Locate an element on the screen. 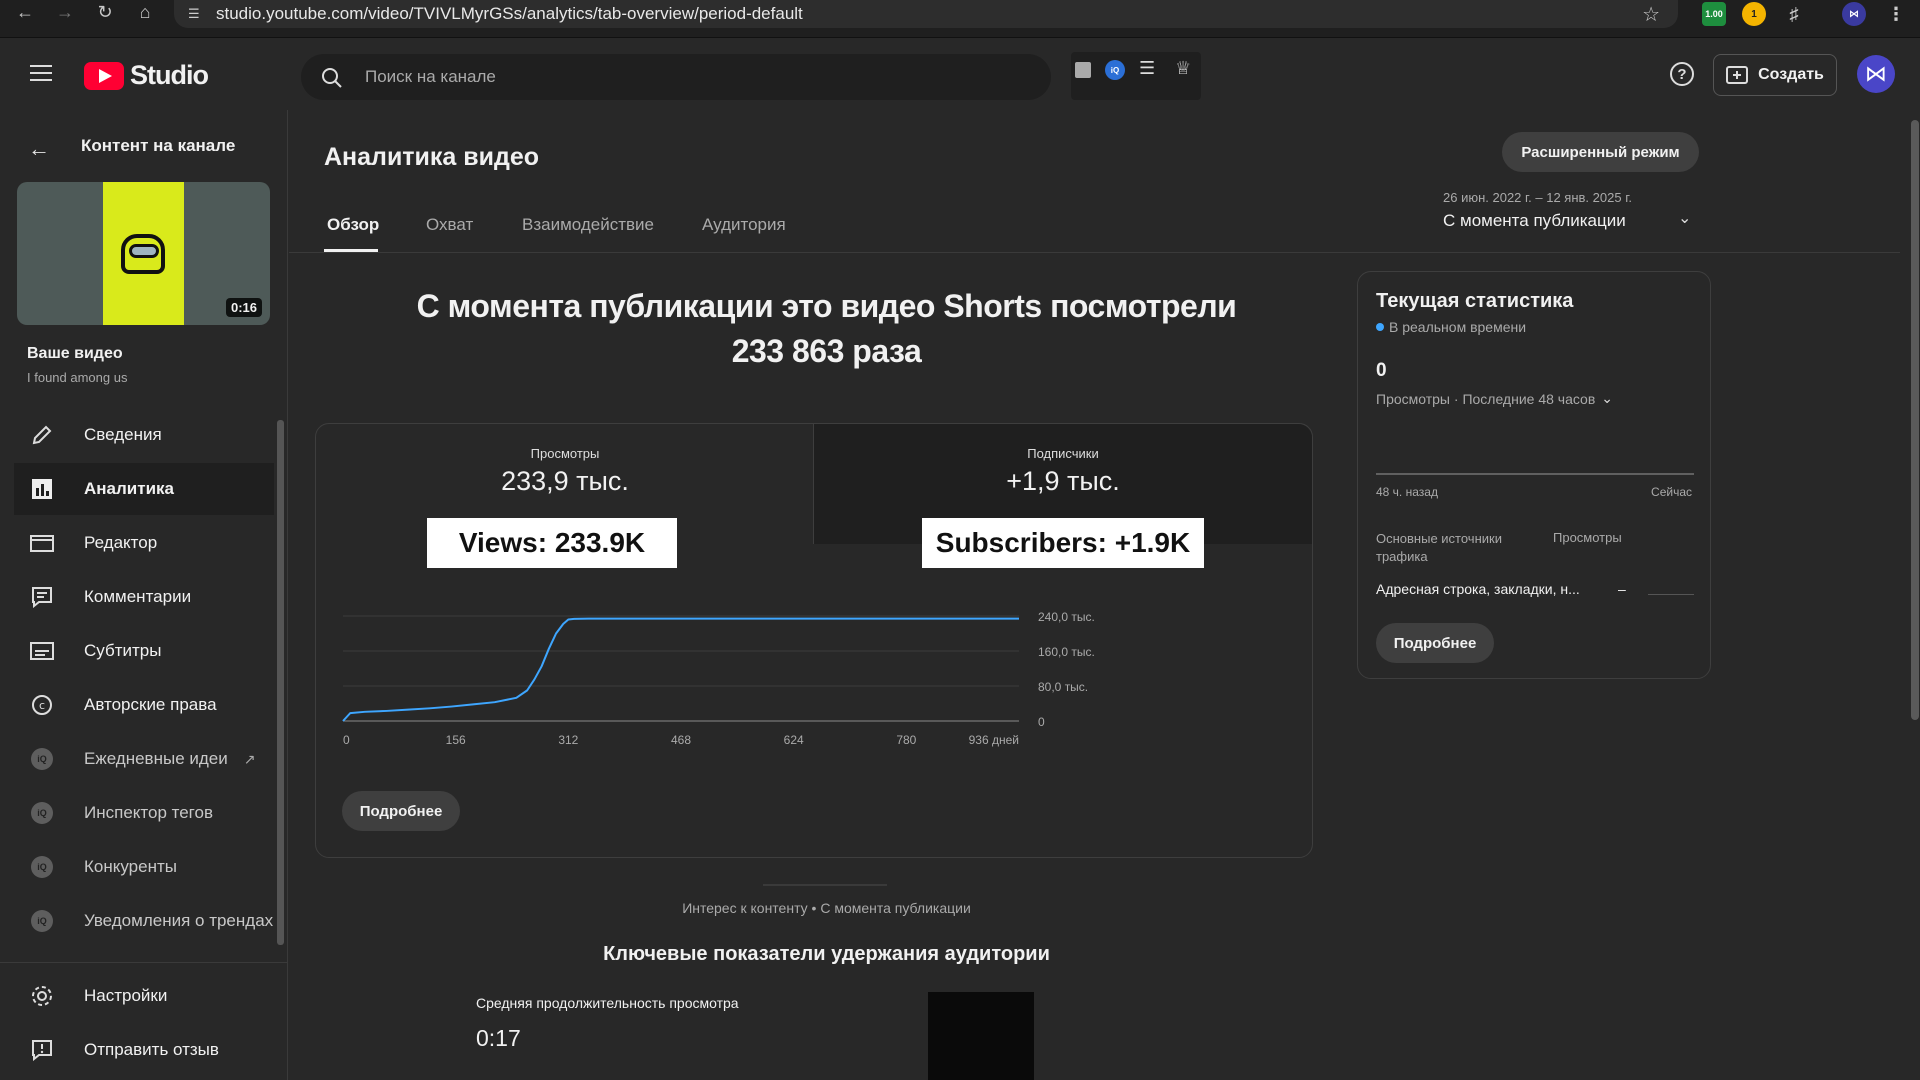 The height and width of the screenshot is (1080, 1920). extension-badge: 1.00 is located at coordinates (1714, 14).